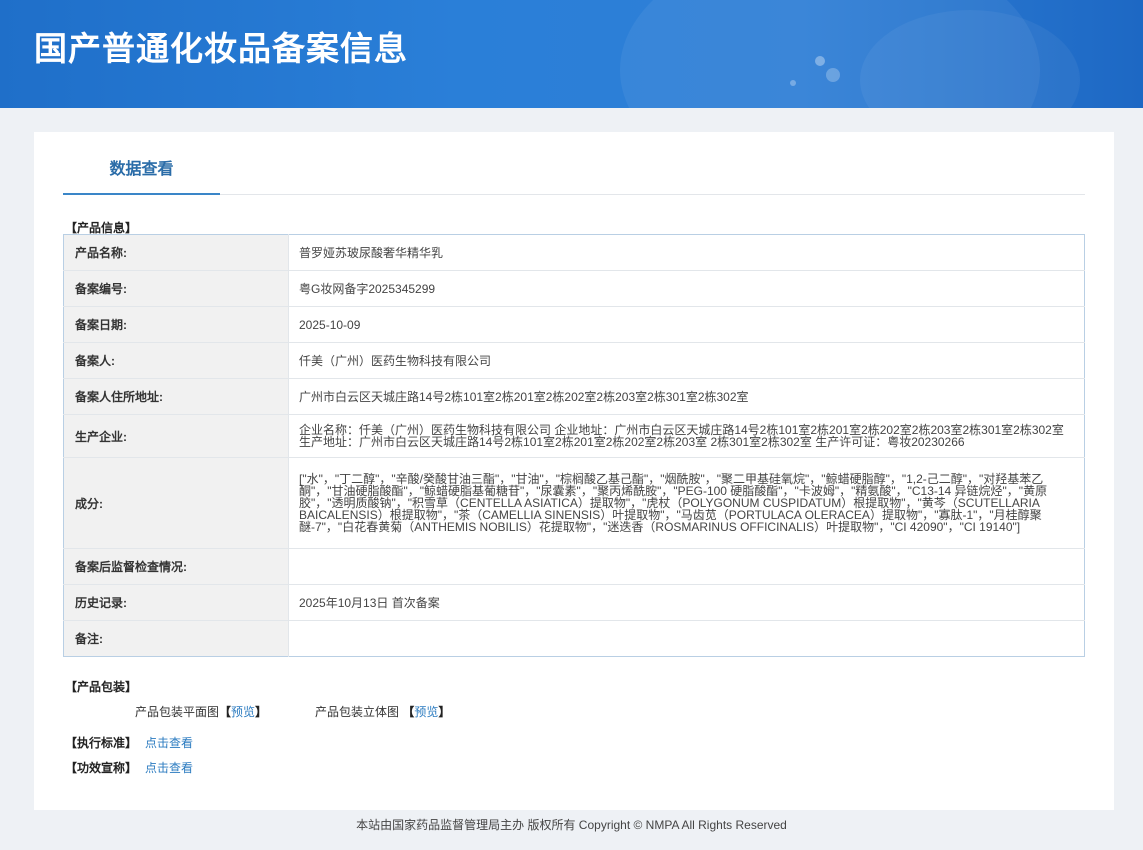  Describe the element at coordinates (176, 324) in the screenshot. I see `row-key: 备案日期:` at that location.